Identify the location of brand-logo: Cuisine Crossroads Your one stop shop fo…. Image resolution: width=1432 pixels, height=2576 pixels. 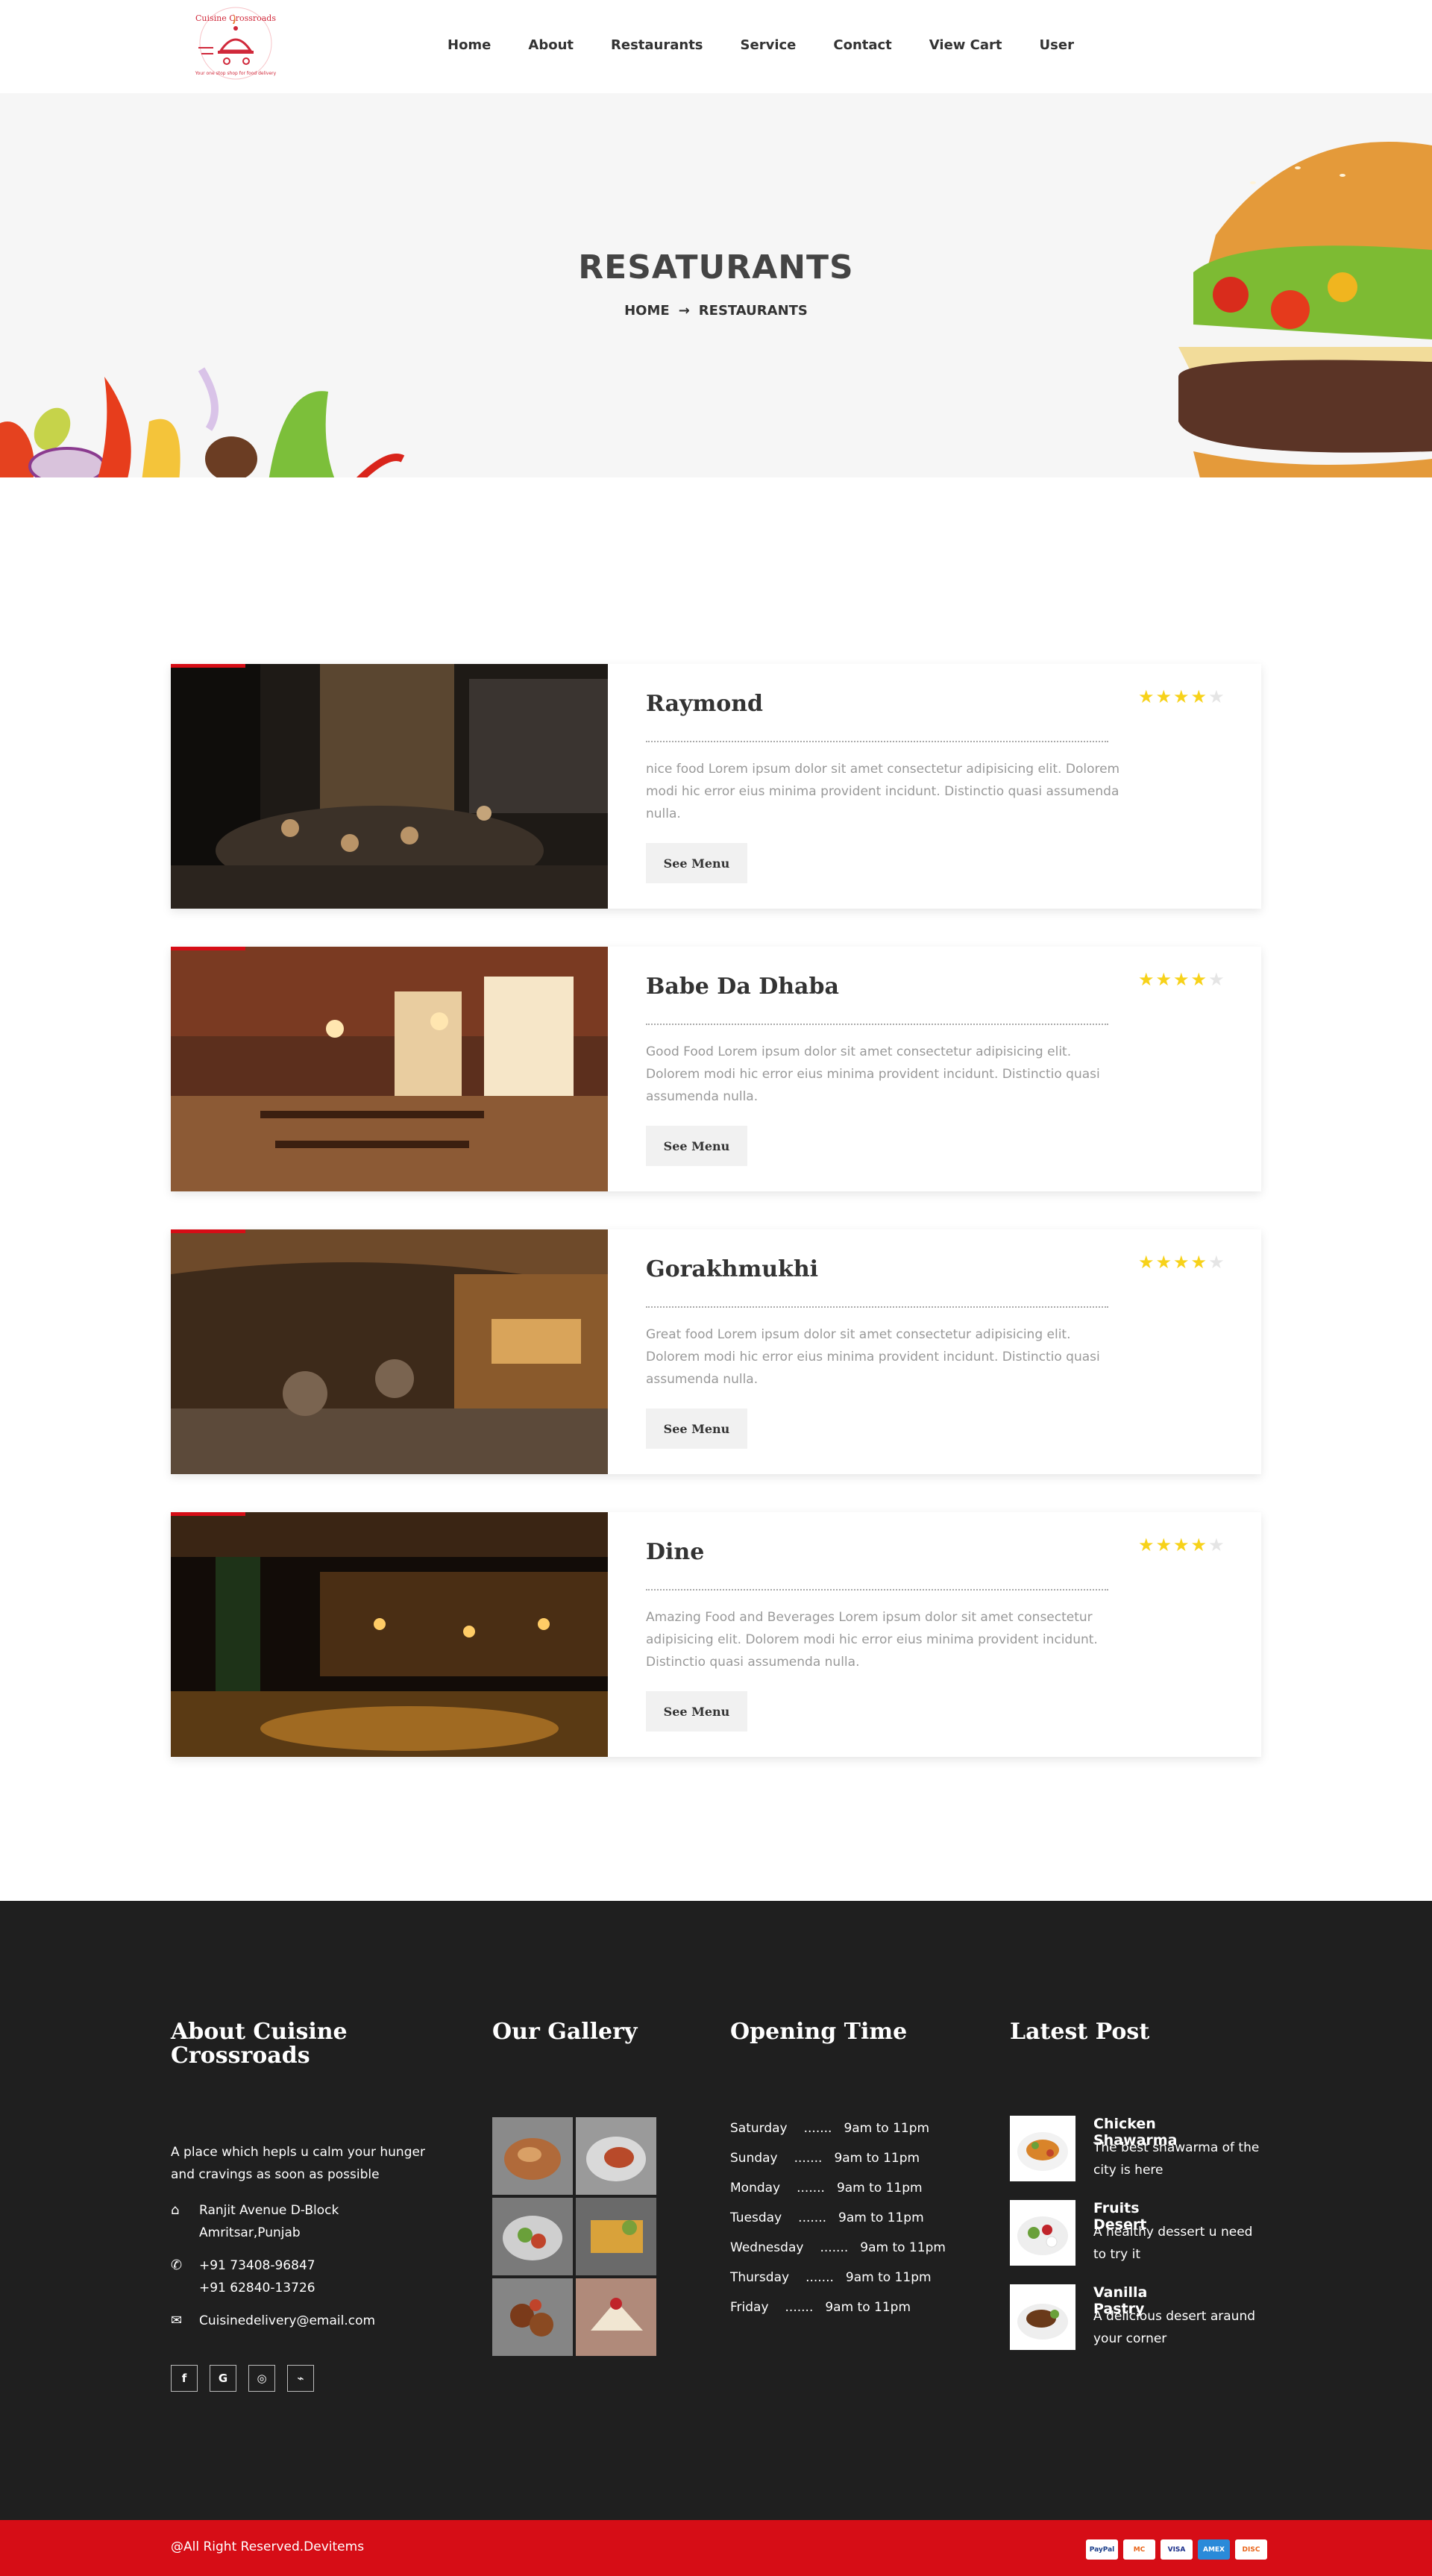
(235, 43).